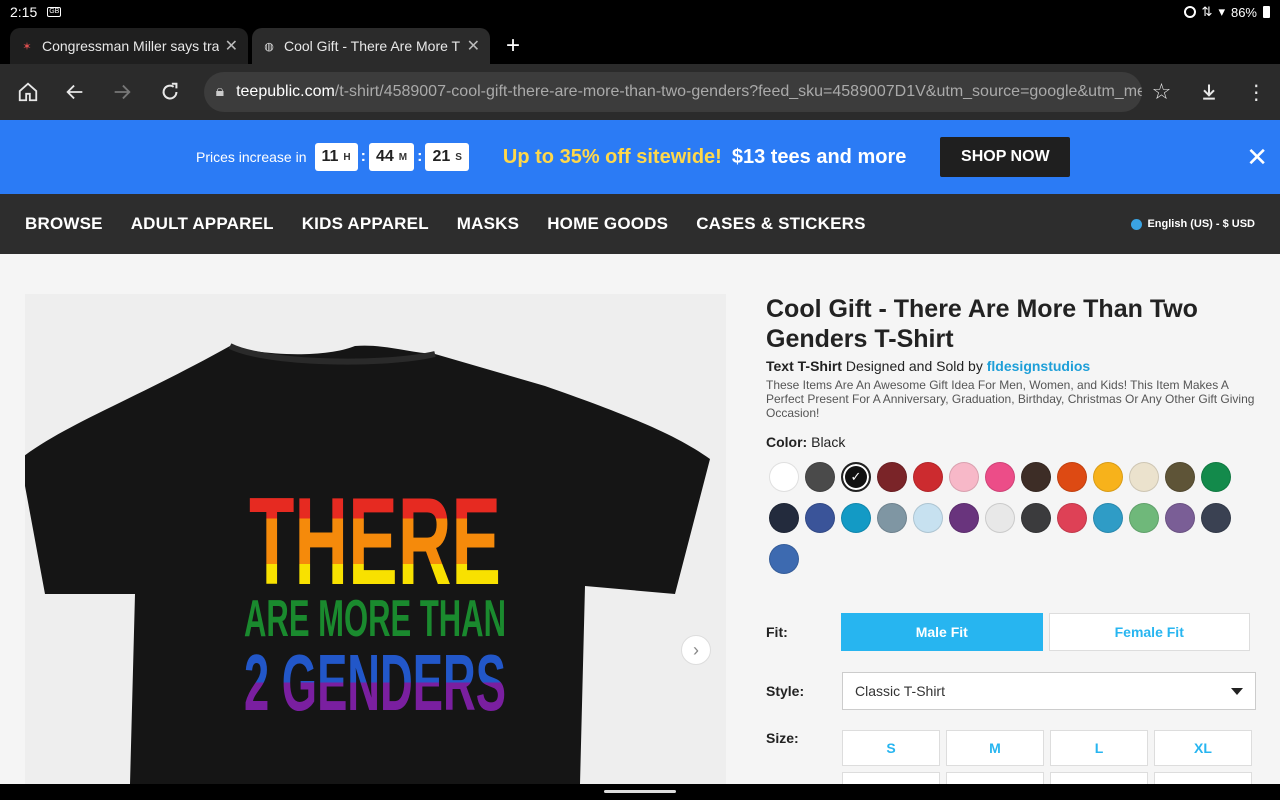 The height and width of the screenshot is (800, 1280). Describe the element at coordinates (375, 682) in the screenshot. I see `shirt-line3: 2 GENDERS` at that location.